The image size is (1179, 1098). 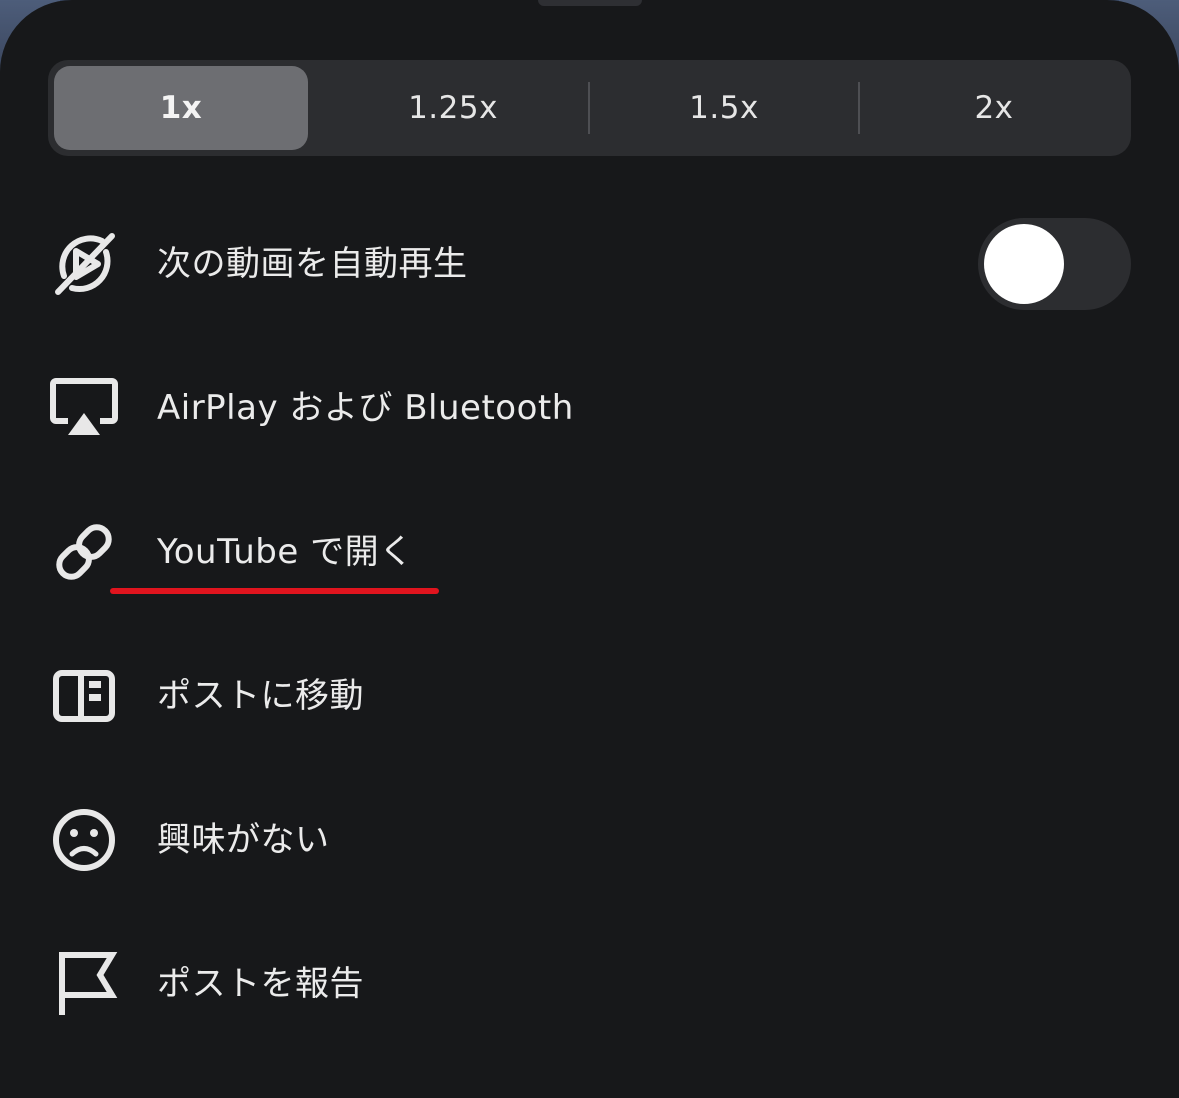 What do you see at coordinates (181, 108) in the screenshot?
I see `speed-option-1x: 1x` at bounding box center [181, 108].